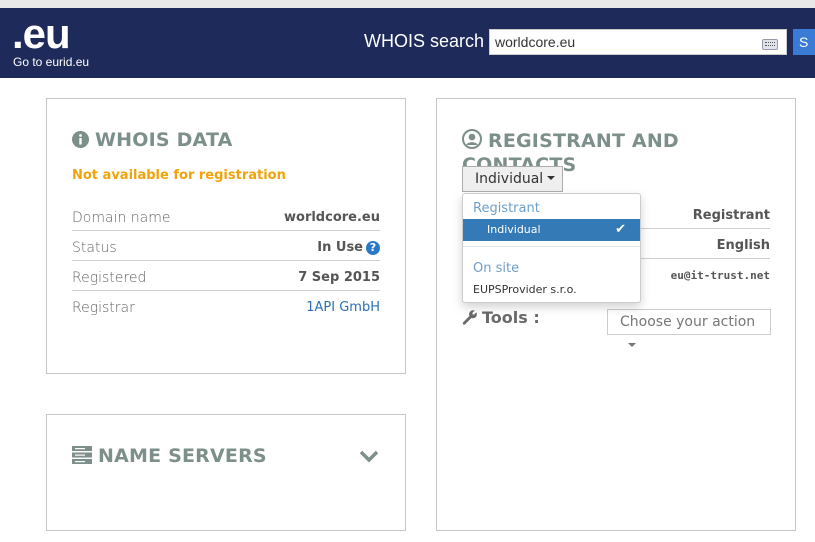 The image size is (815, 542). I want to click on eu-logo: .eu, so click(41, 34).